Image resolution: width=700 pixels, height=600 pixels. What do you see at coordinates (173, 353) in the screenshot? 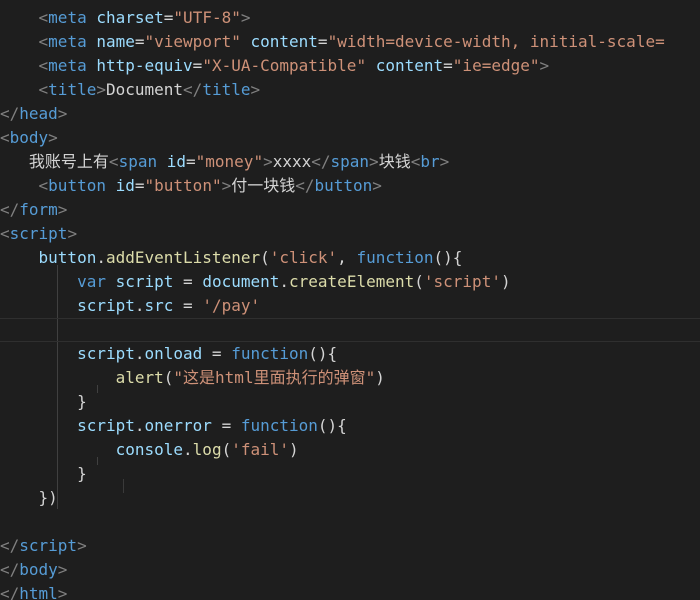
I see `code-token: onload` at bounding box center [173, 353].